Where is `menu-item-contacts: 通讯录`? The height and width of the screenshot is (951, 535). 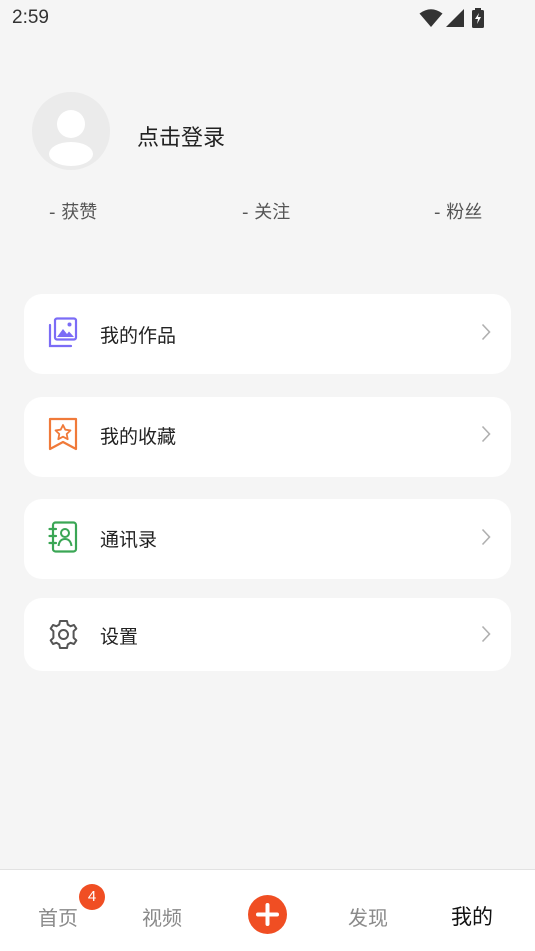
menu-item-contacts: 通讯录 is located at coordinates (267, 539).